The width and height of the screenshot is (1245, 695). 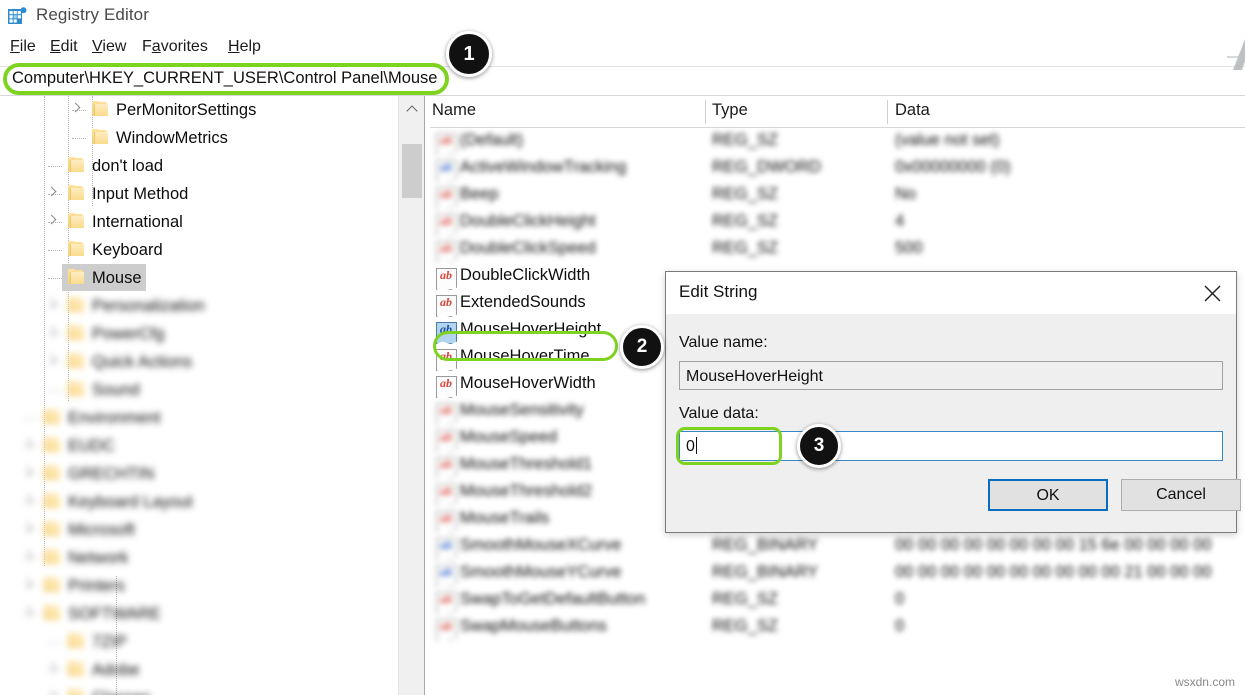 What do you see at coordinates (837, 250) in the screenshot?
I see `table-row: ab DoubleClickSpeed REG_SZ 500` at bounding box center [837, 250].